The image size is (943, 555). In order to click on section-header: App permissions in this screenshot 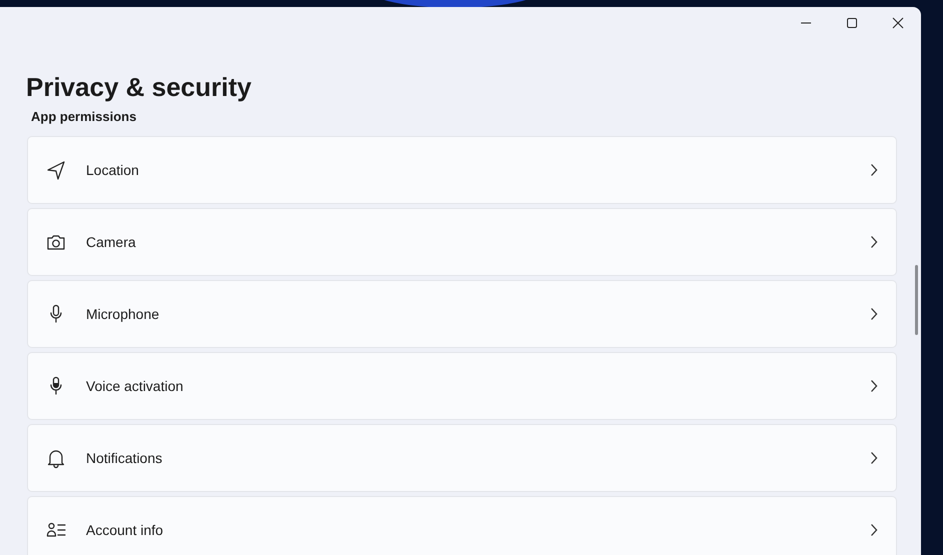, I will do `click(83, 116)`.